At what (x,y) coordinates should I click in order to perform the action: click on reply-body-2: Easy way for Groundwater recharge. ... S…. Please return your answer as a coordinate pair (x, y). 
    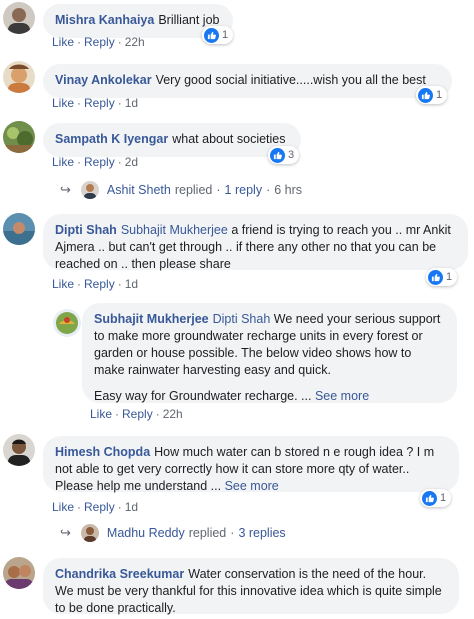
    Looking at the image, I should click on (269, 396).